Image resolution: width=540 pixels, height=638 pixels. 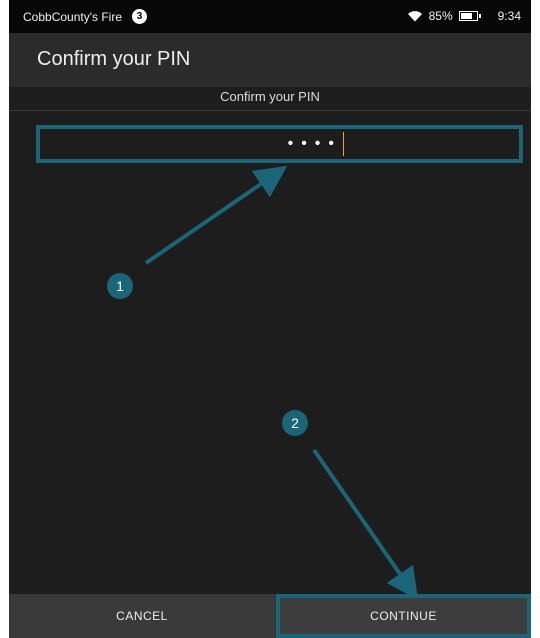 What do you see at coordinates (142, 616) in the screenshot?
I see `cancel-button: CANCEL` at bounding box center [142, 616].